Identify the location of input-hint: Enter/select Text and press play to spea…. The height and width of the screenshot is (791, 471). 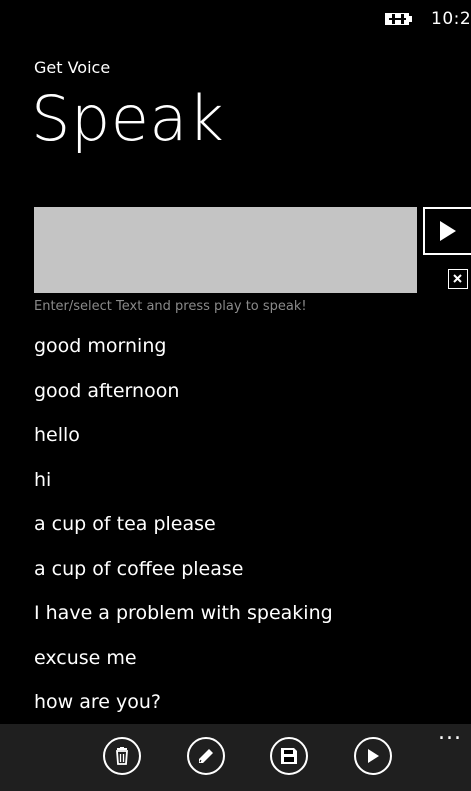
(170, 306).